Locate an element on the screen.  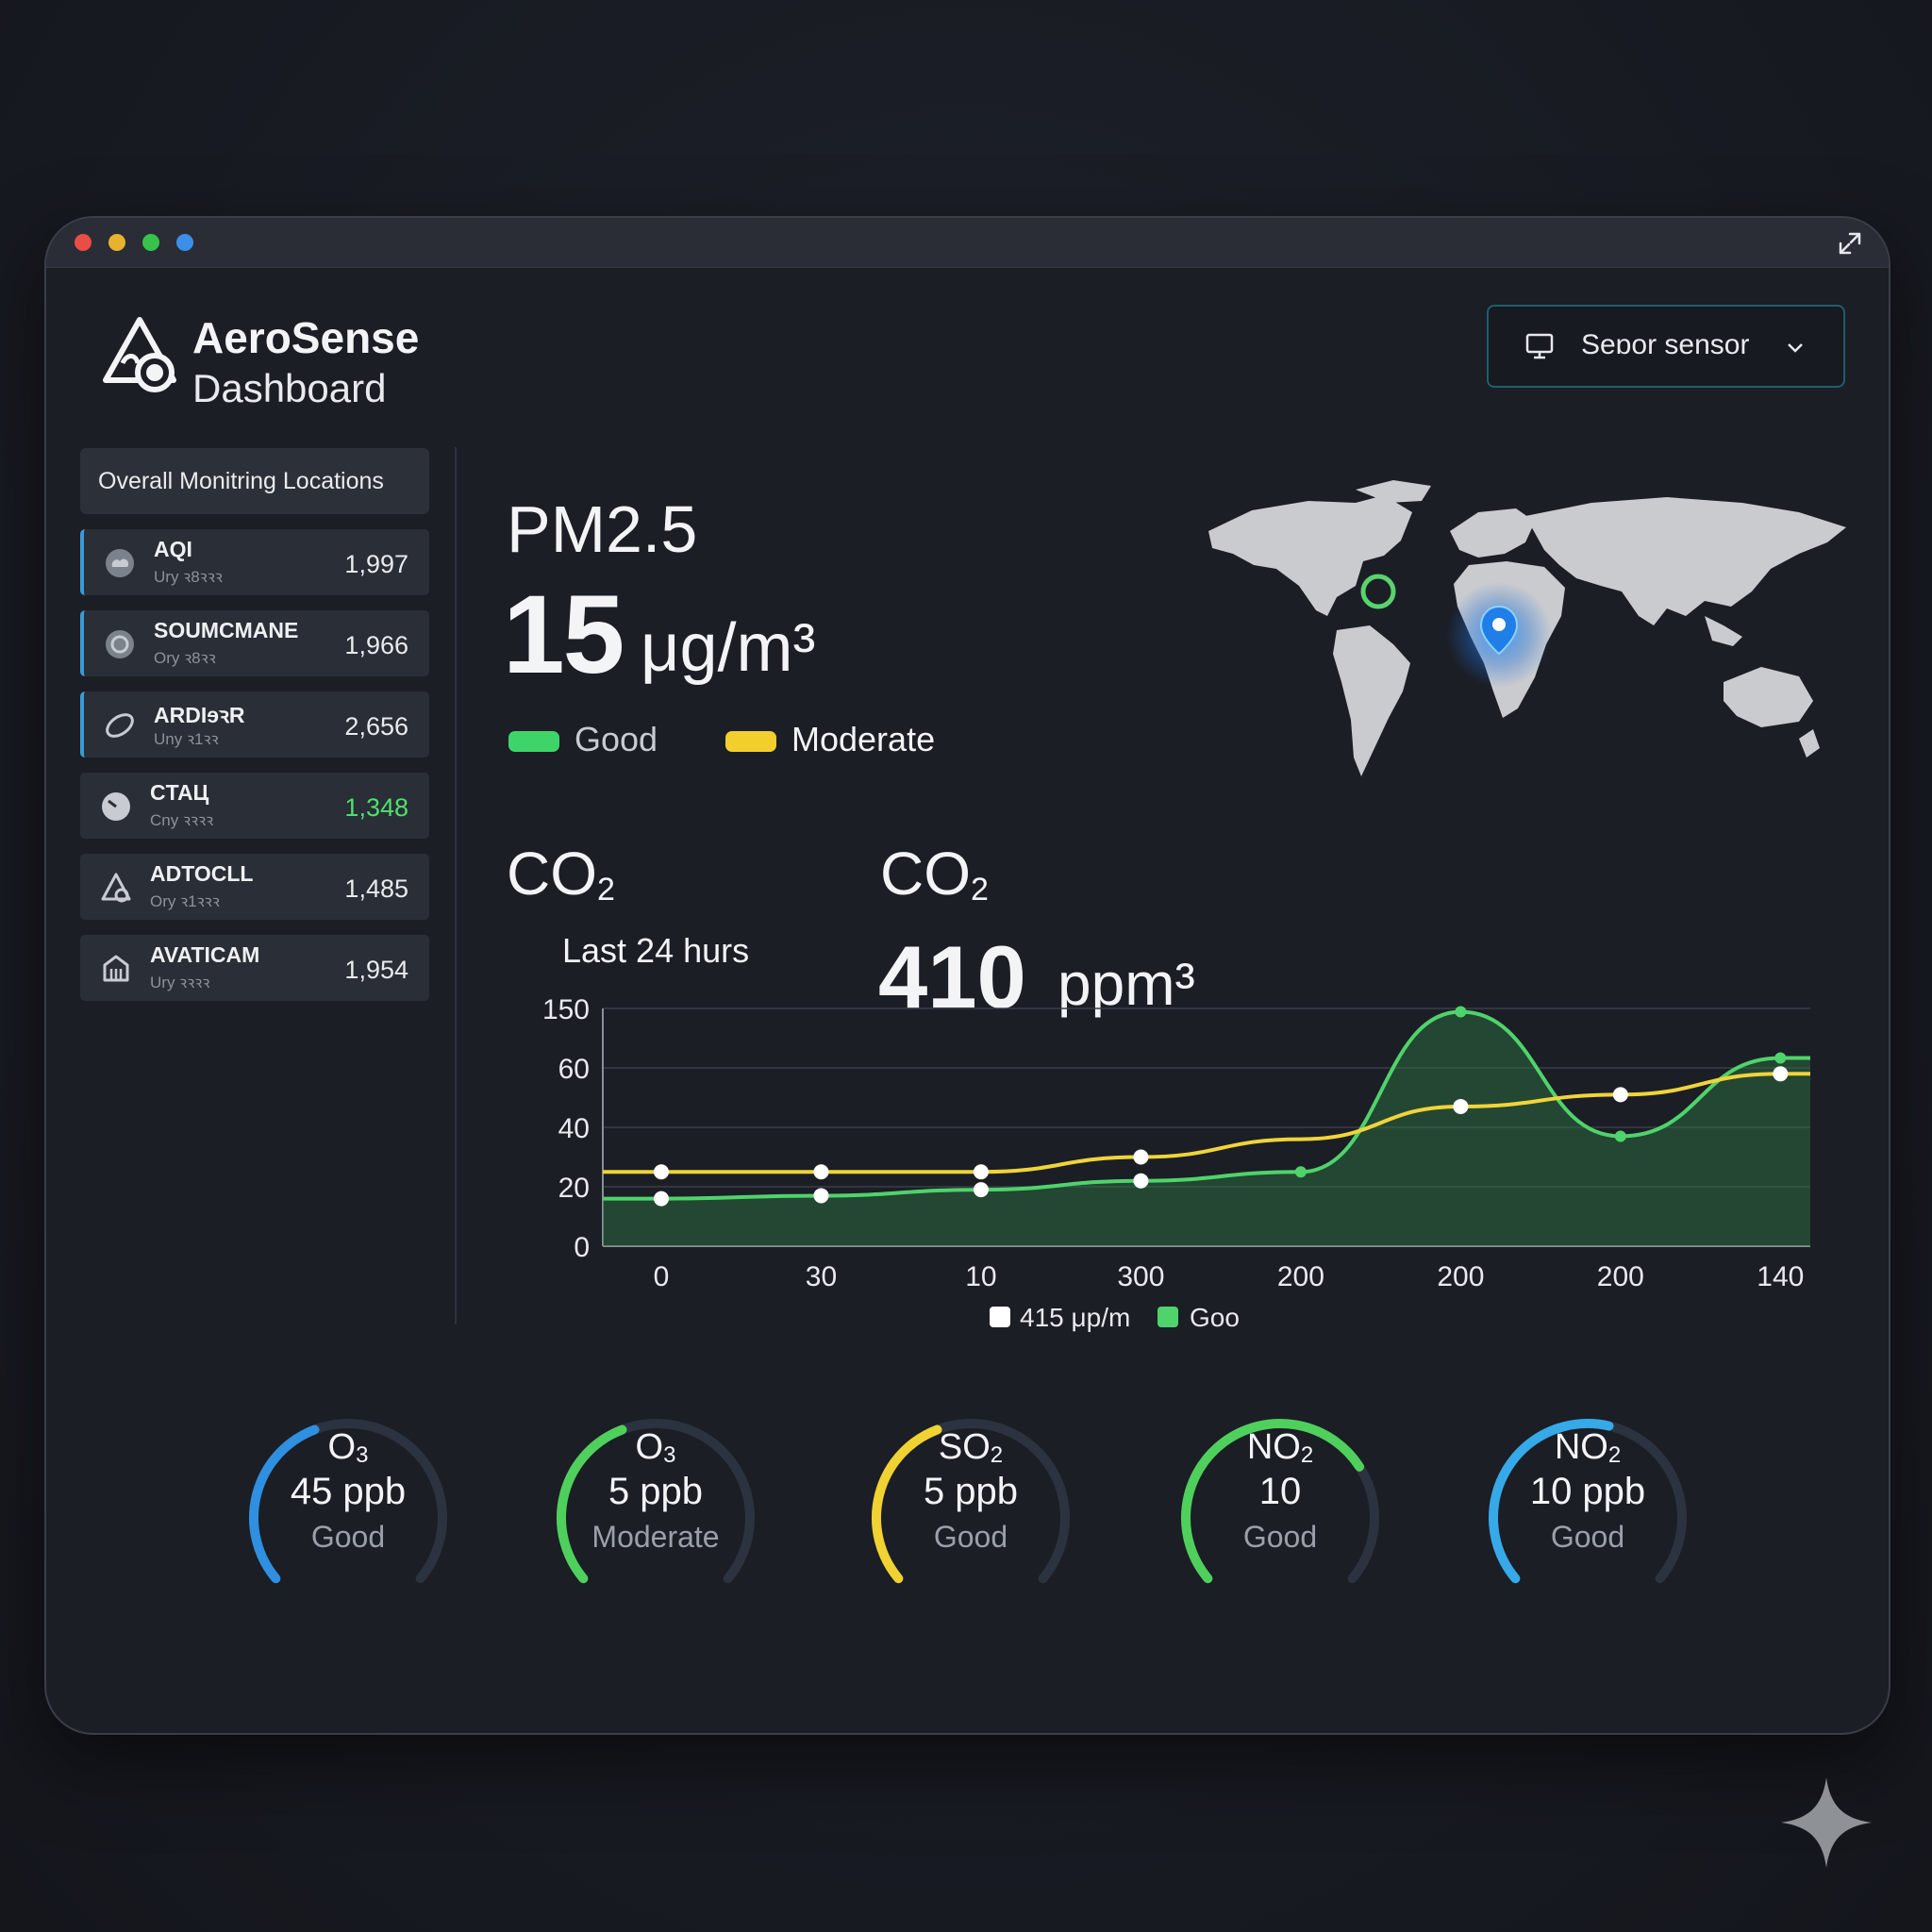
gauge-no2-2: NO2 10 ppb Good is located at coordinates (1588, 1522).